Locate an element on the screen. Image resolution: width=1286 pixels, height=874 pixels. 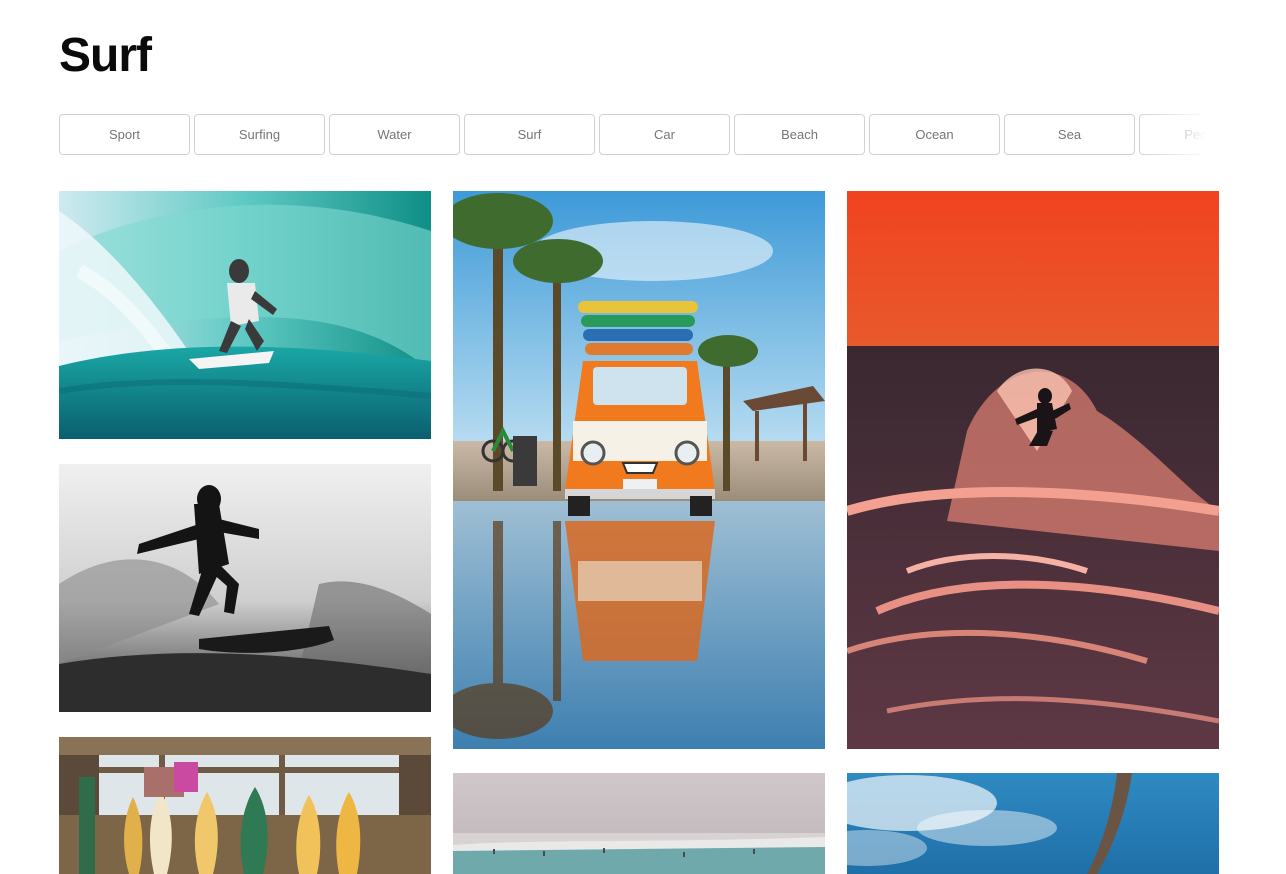
photo-hazy-beach is located at coordinates (639, 823).